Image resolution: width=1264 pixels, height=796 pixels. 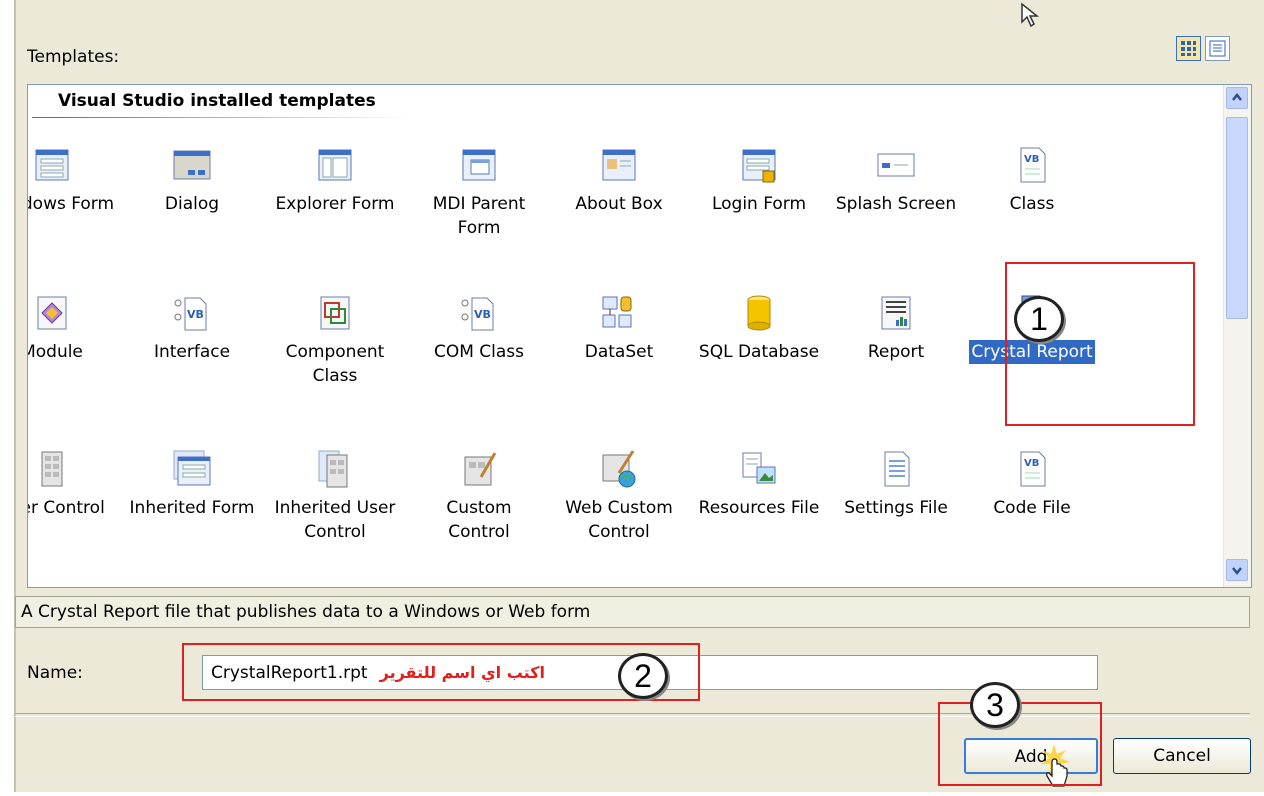 I want to click on template-item-com-class: VB COM Class, so click(x=479, y=328).